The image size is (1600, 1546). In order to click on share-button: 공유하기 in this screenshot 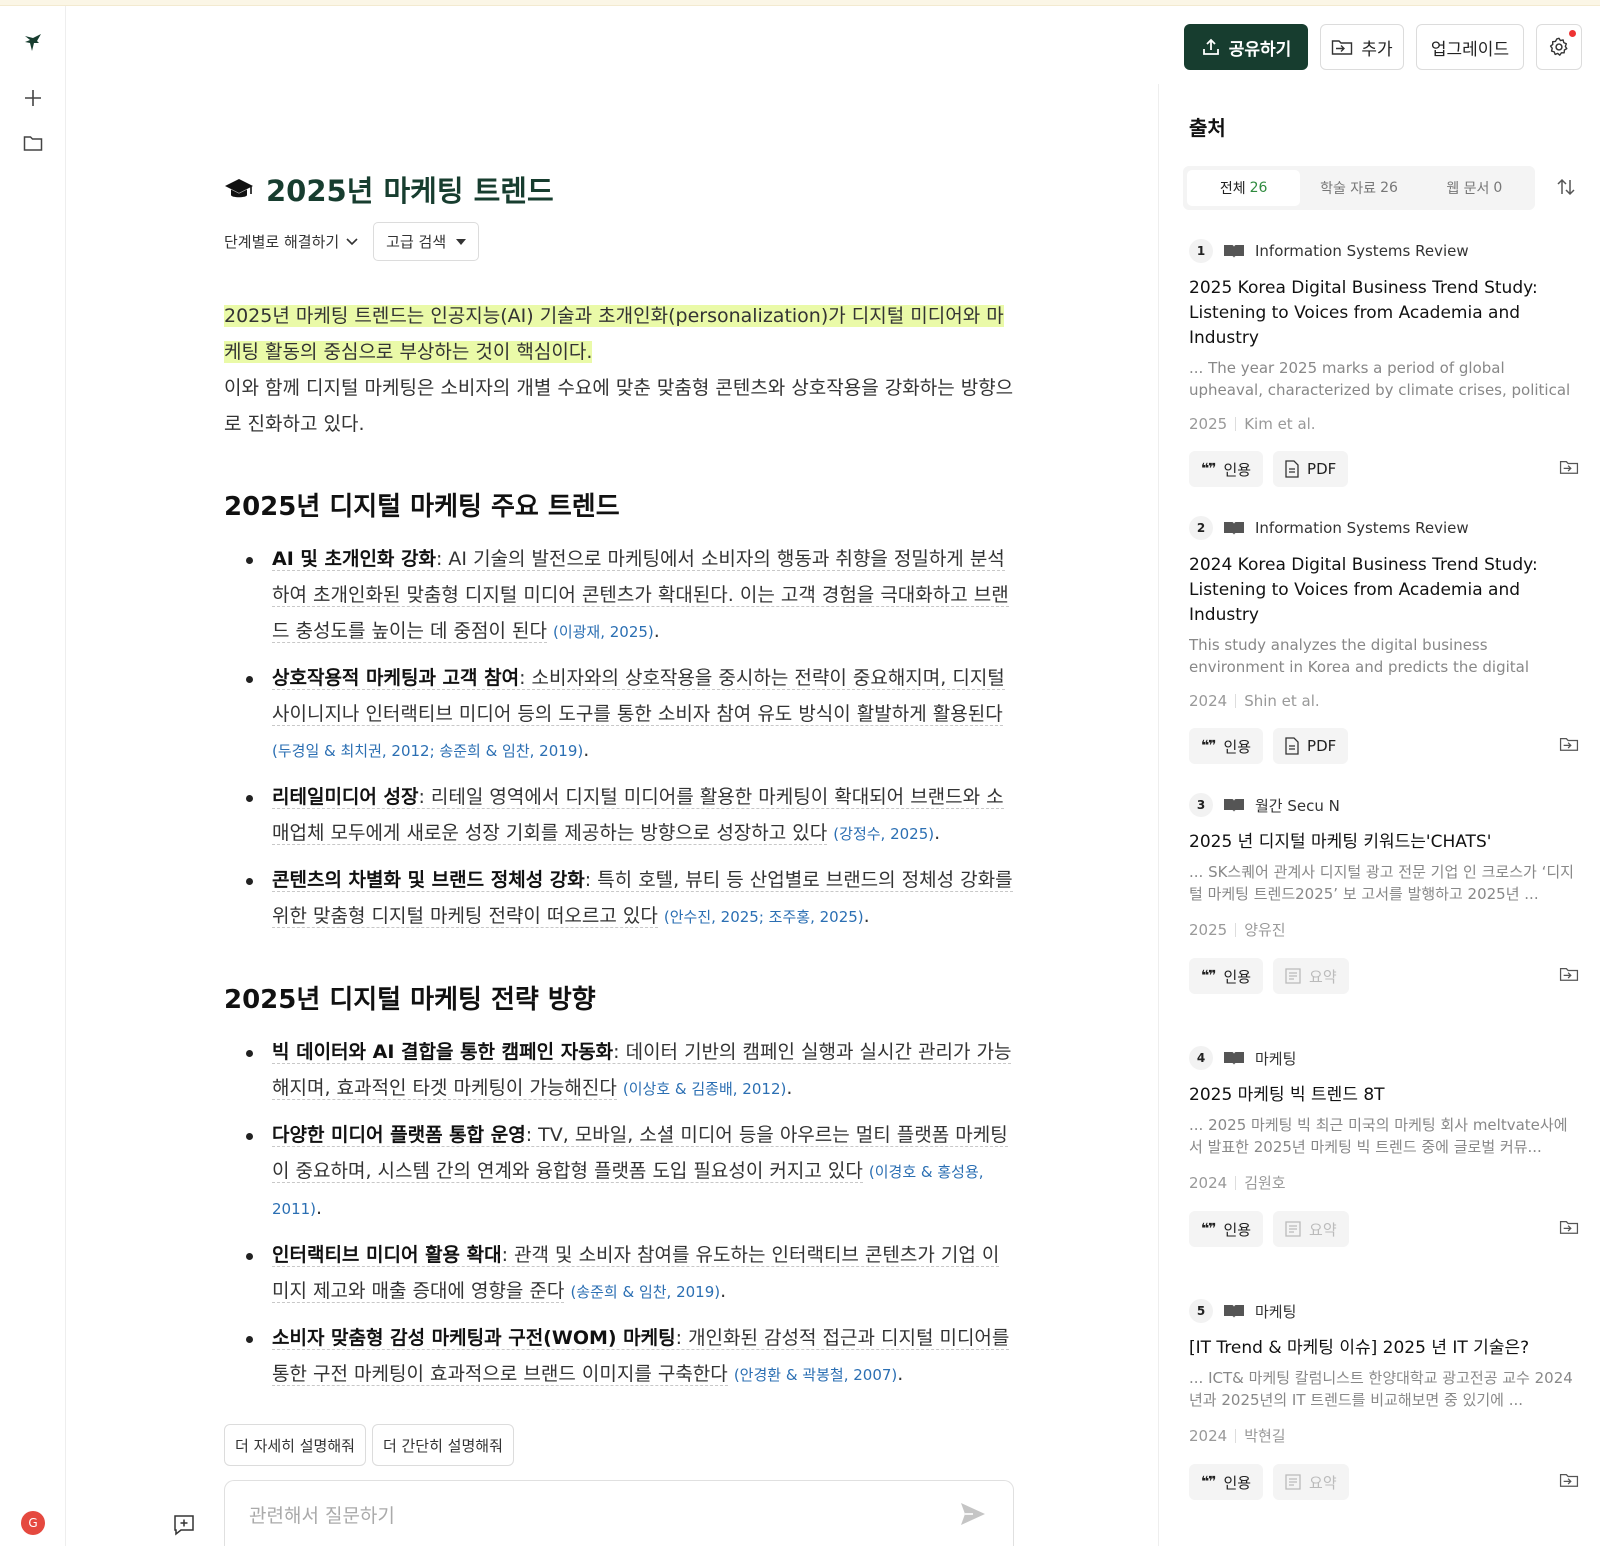, I will do `click(1246, 47)`.